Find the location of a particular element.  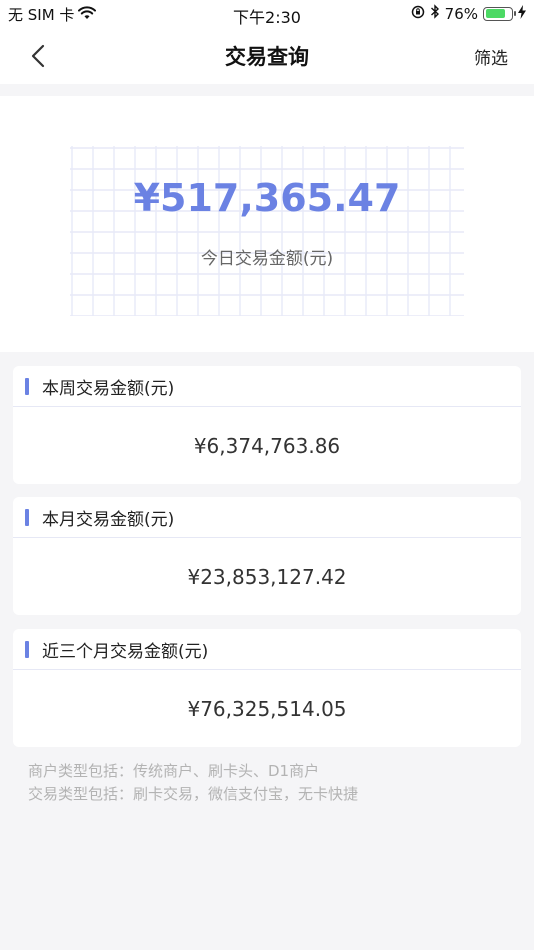

card-title: 近三个月交易金额(元) is located at coordinates (125, 651).